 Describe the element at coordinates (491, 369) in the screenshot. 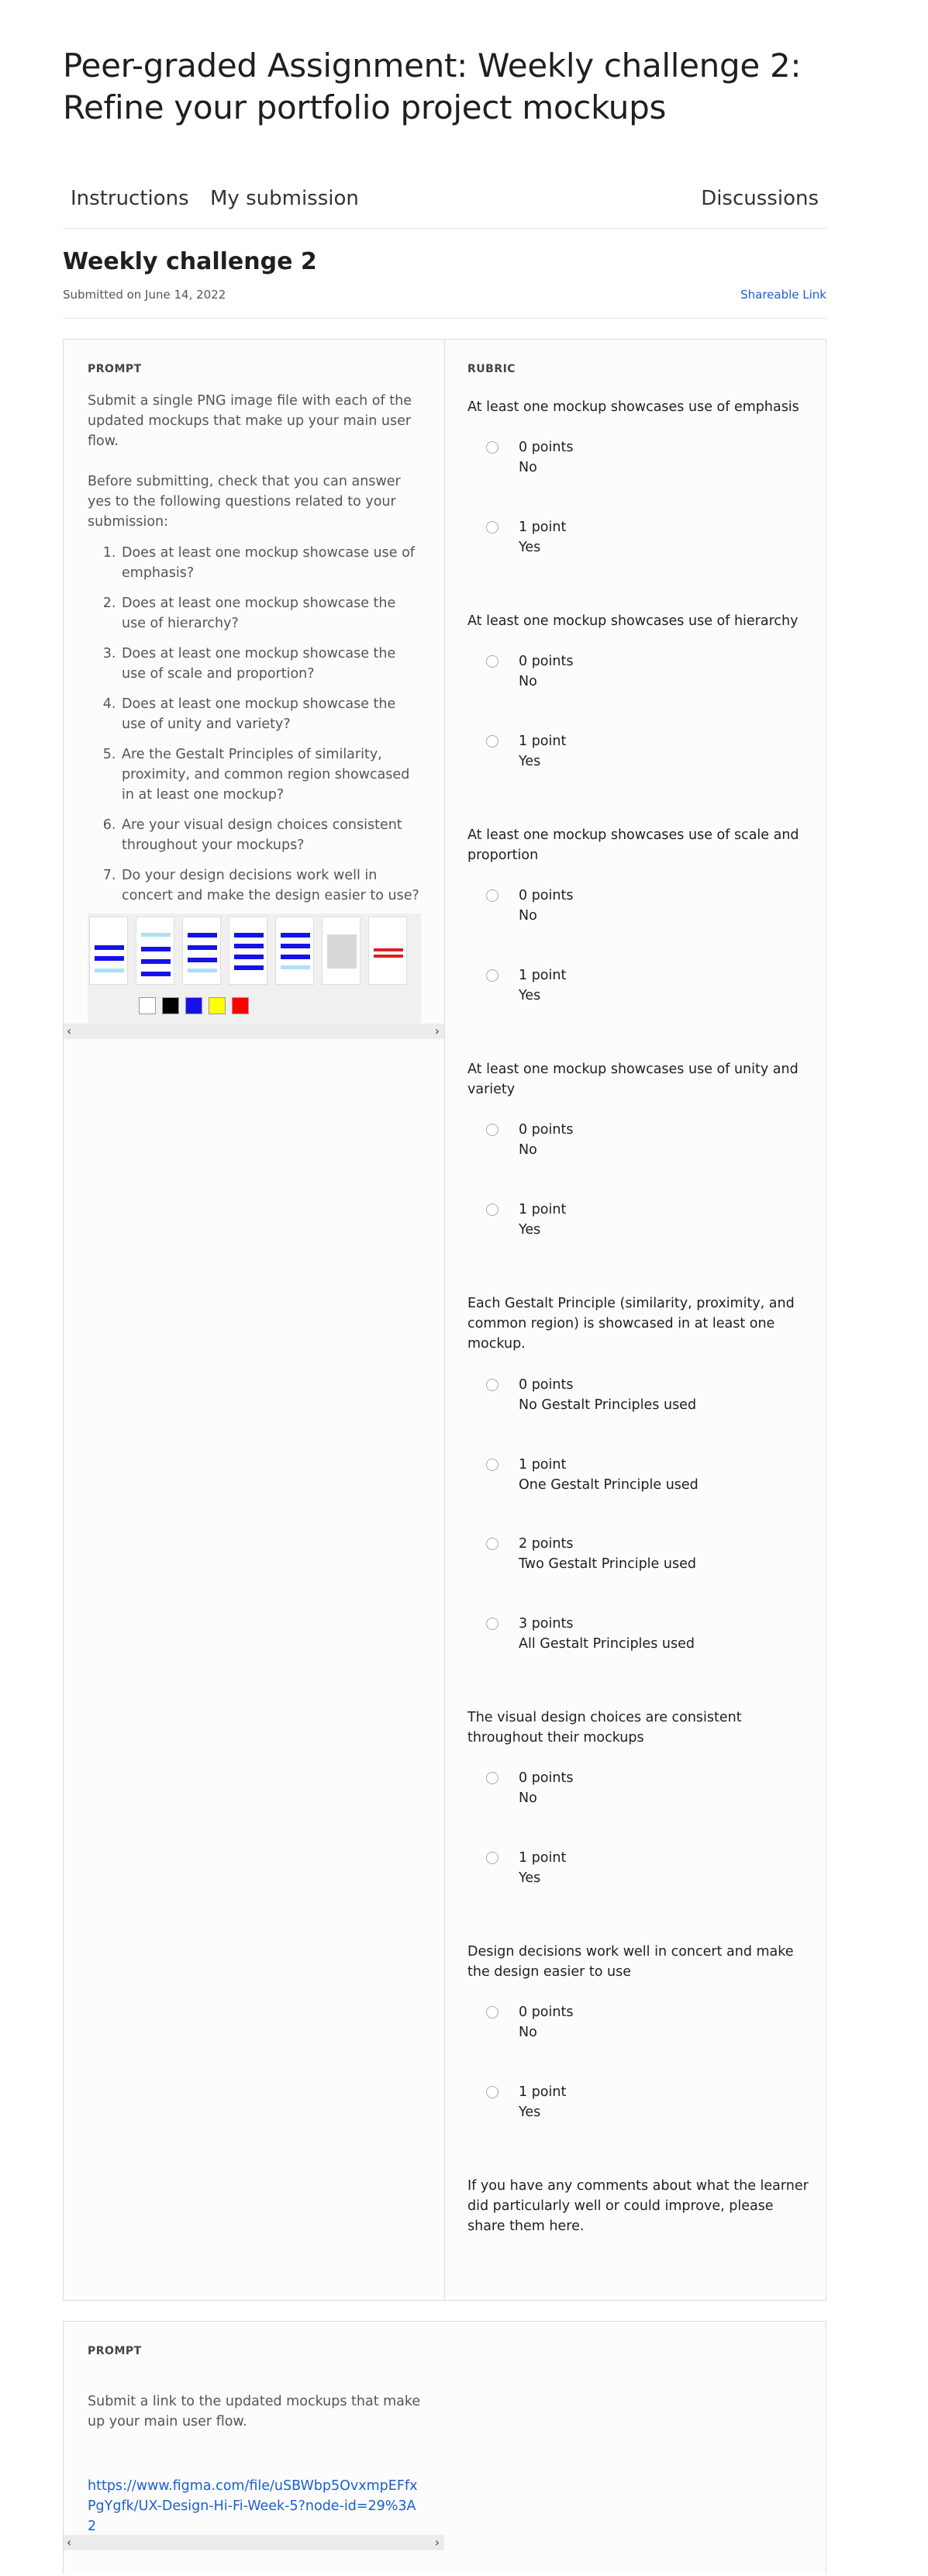

I see `rubric-label: RUBRIC` at that location.